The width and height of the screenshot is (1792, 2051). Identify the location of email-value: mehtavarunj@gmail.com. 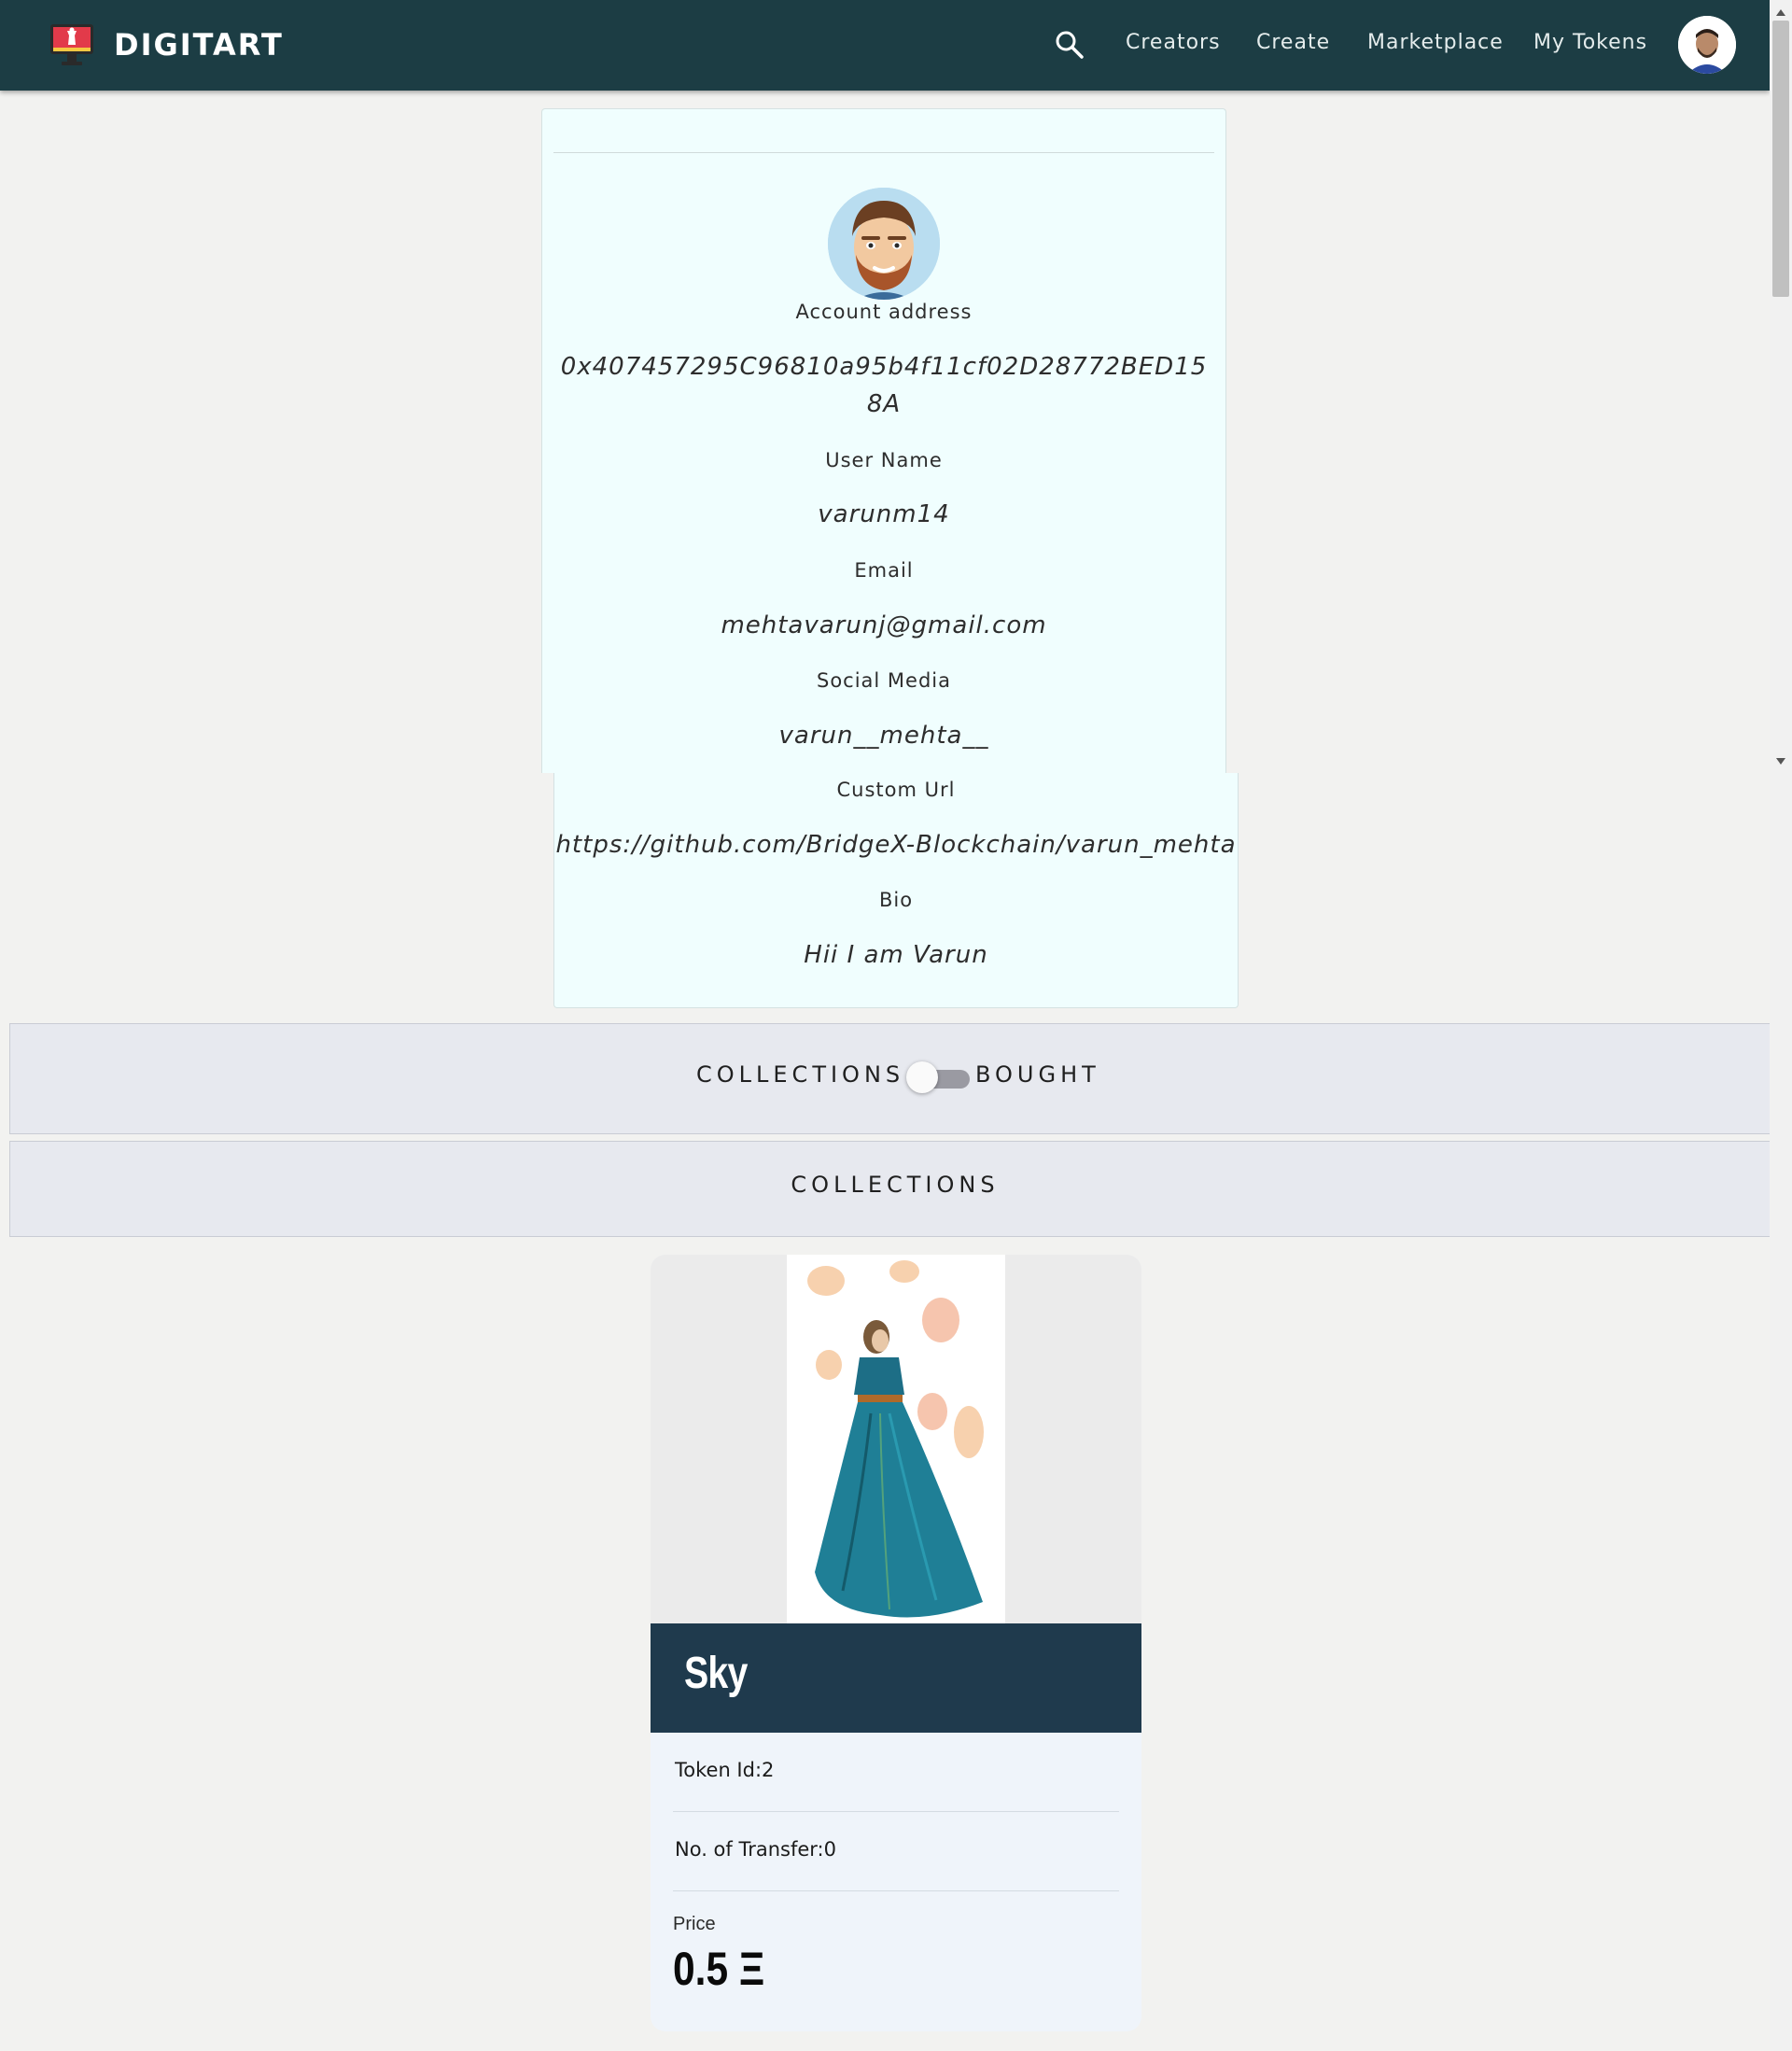
(884, 625).